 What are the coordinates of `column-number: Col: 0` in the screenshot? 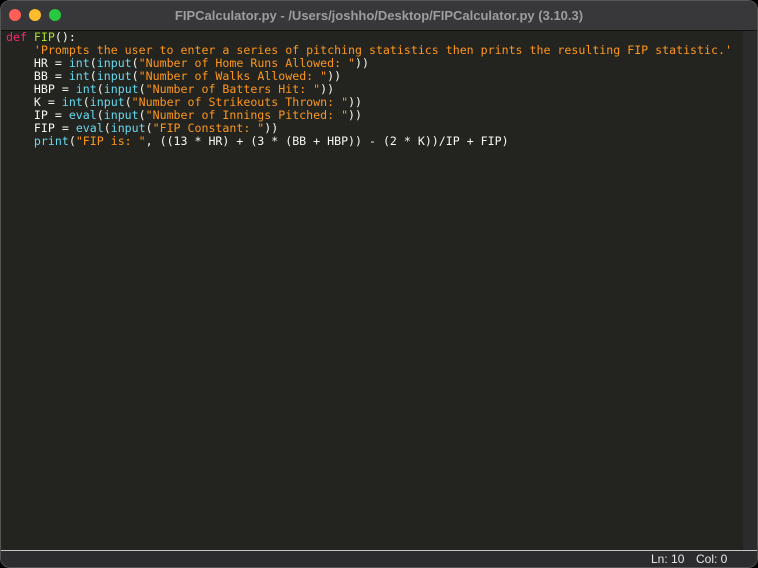 It's located at (712, 559).